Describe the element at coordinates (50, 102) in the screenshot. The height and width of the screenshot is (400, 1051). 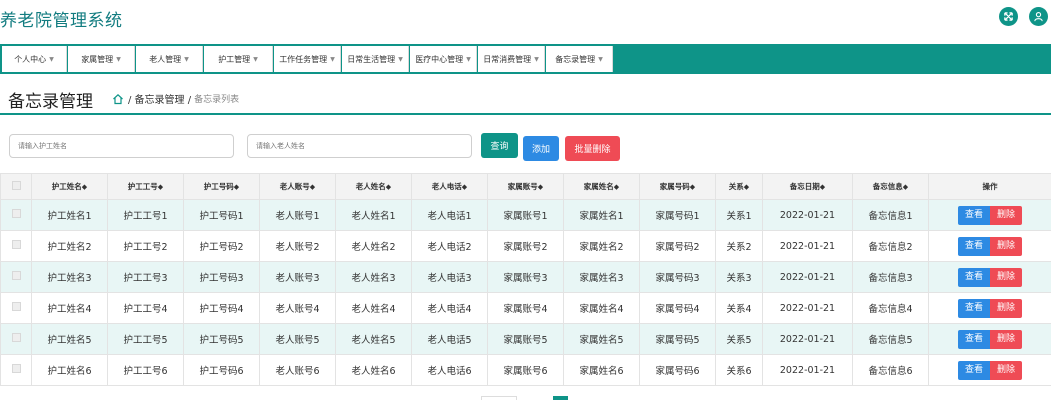
I see `page-title: 备忘录管理` at that location.